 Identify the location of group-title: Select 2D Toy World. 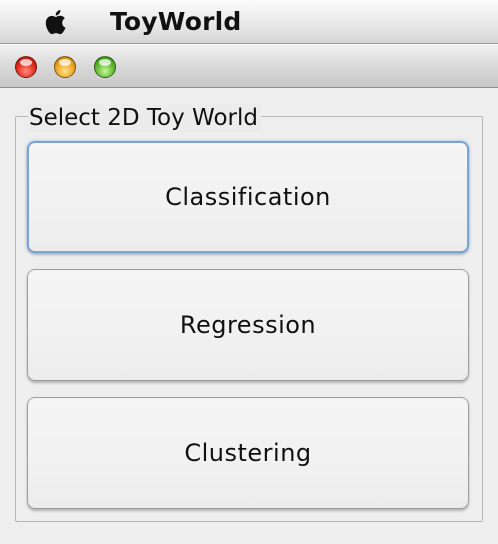
(144, 118).